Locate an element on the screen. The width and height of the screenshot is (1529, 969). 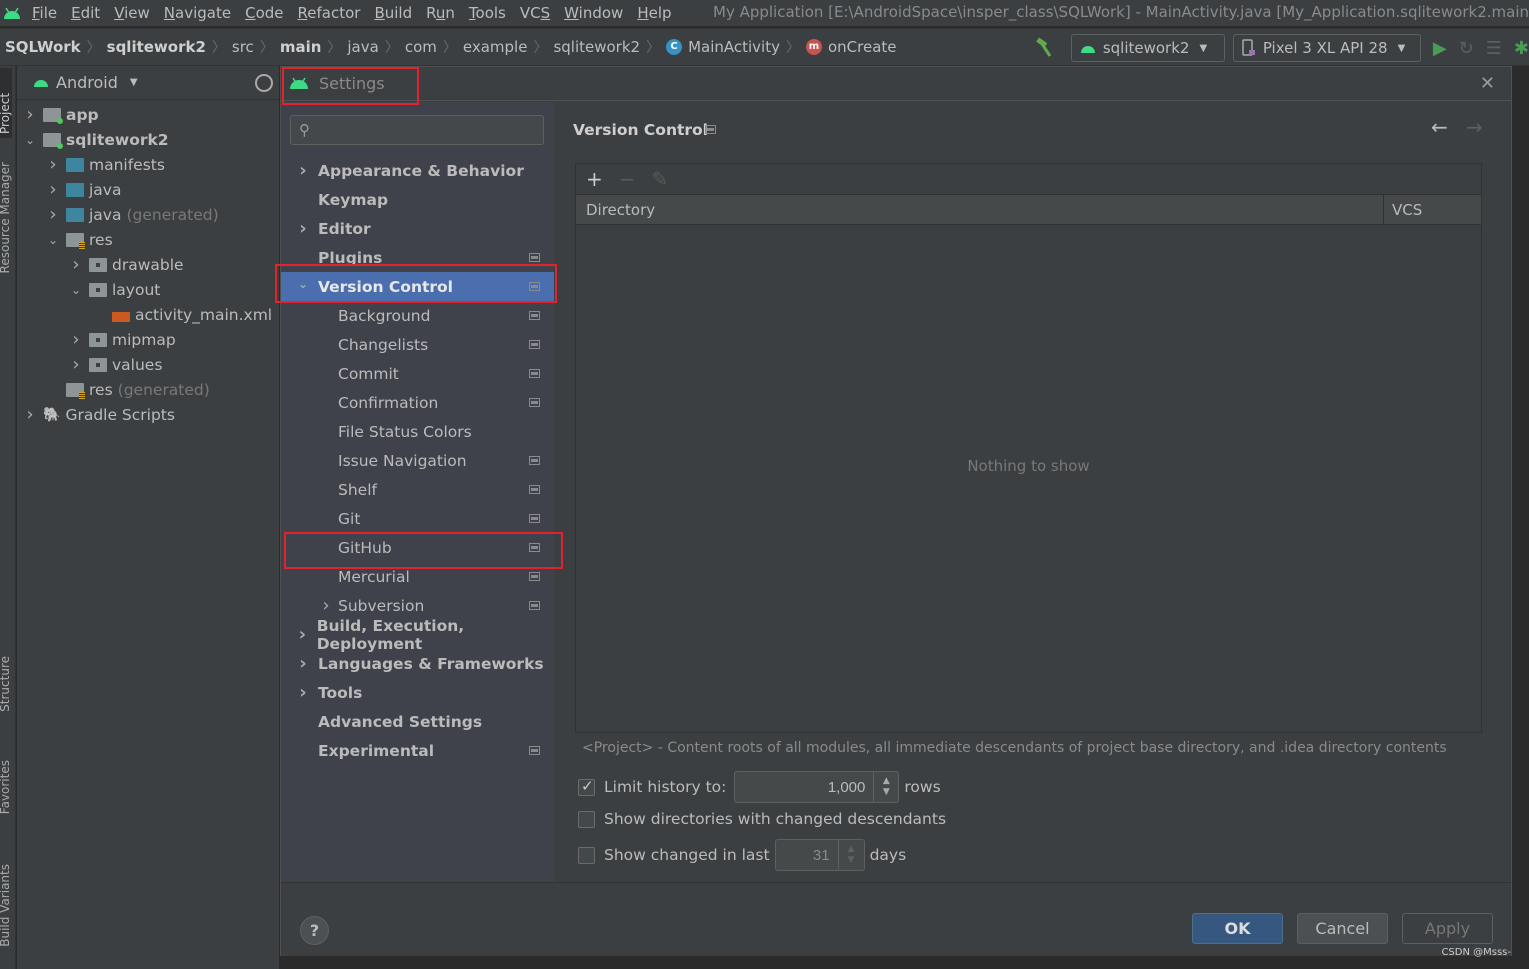
menu-view: View is located at coordinates (132, 13).